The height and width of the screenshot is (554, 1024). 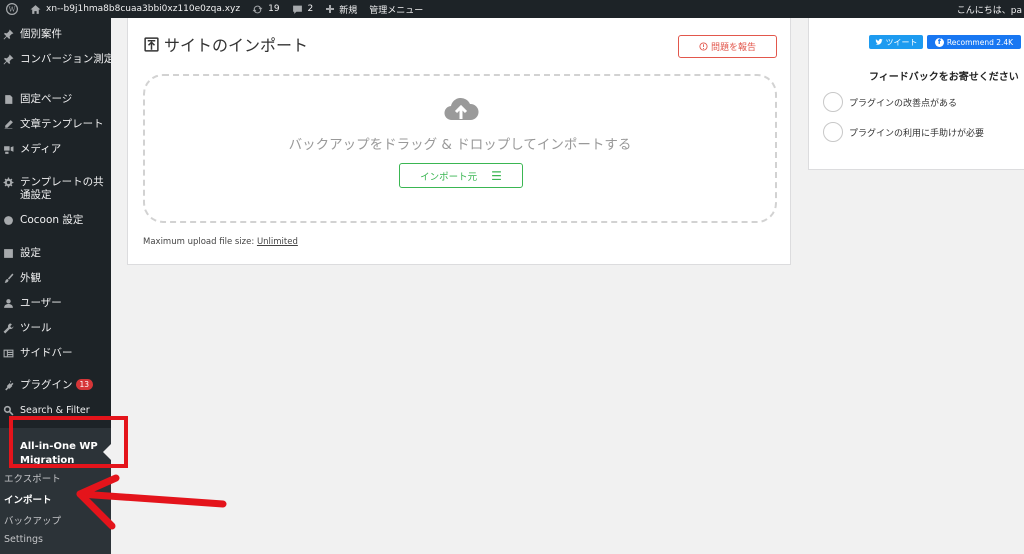 I want to click on max-upload-info: Maximum upload file size: Unlimited, so click(x=220, y=242).